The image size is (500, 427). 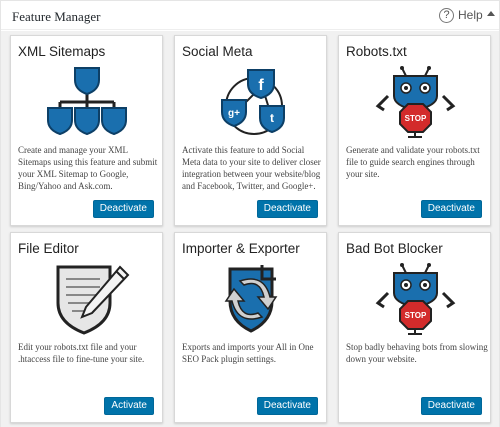 I want to click on svg-text: g+, so click(x=234, y=113).